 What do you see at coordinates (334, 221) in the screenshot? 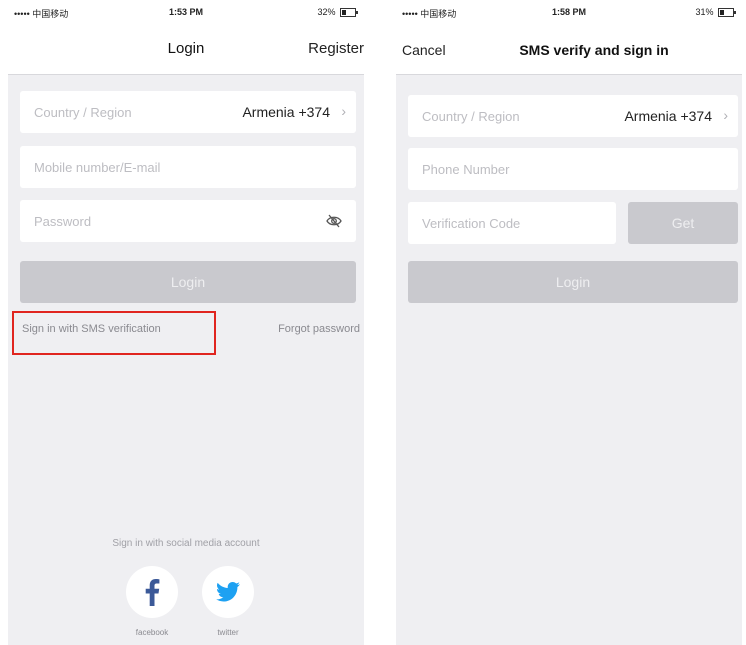
I see `eye-hidden-icon` at bounding box center [334, 221].